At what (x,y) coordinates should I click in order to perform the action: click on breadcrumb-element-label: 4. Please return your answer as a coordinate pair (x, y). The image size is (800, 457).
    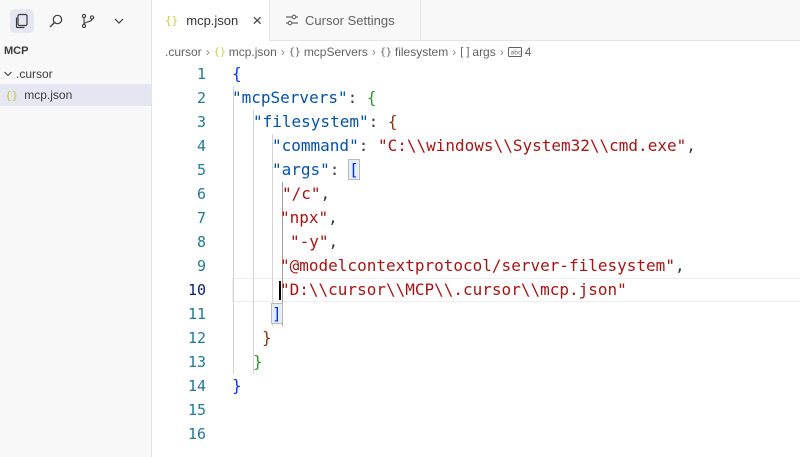
    Looking at the image, I should click on (528, 52).